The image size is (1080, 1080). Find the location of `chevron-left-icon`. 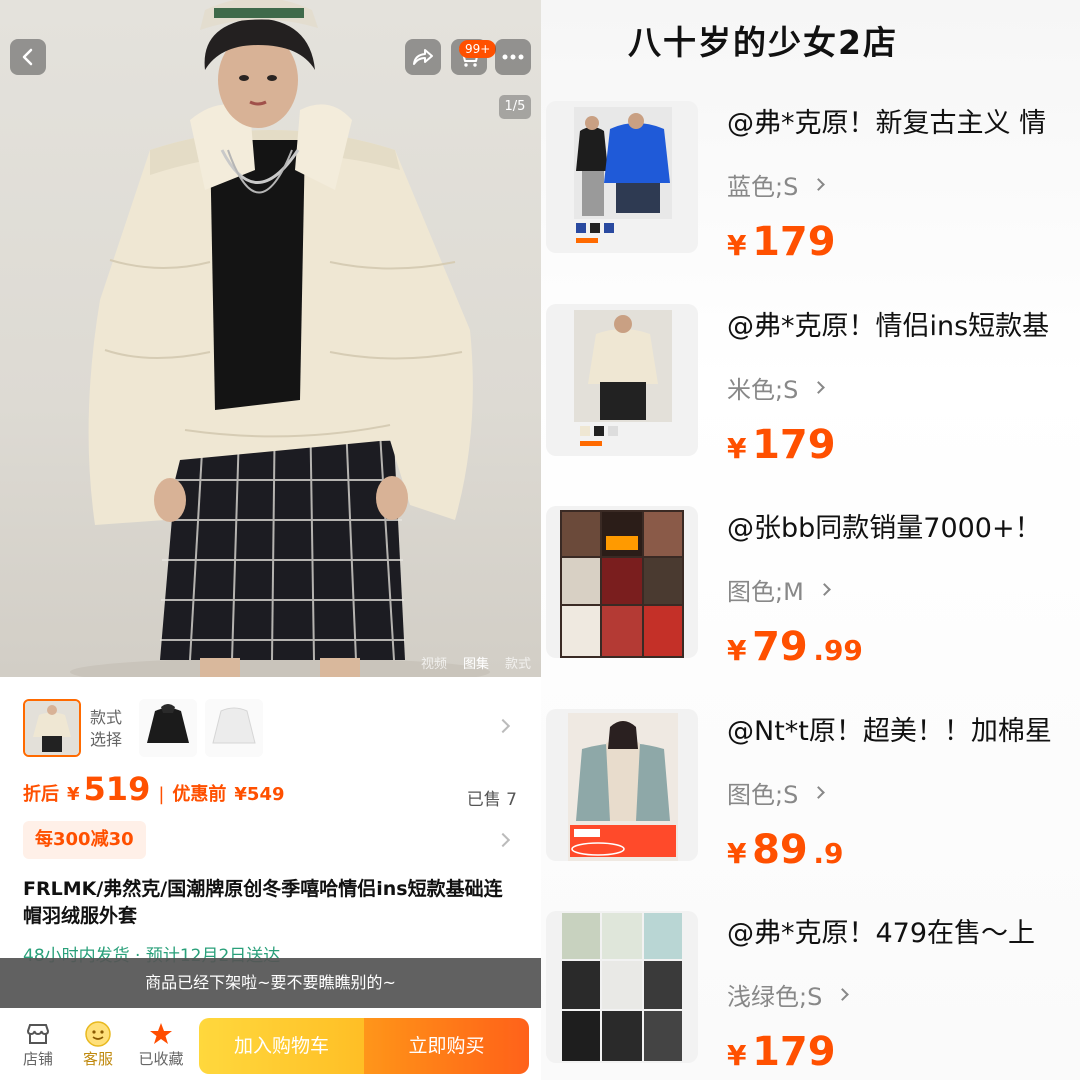

chevron-left-icon is located at coordinates (27, 57).